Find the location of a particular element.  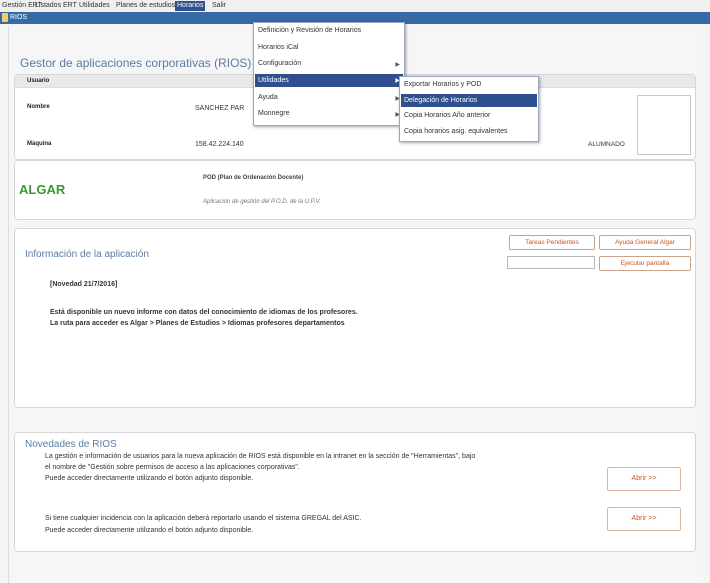

name-value: SANCHEZ PAR is located at coordinates (220, 108).